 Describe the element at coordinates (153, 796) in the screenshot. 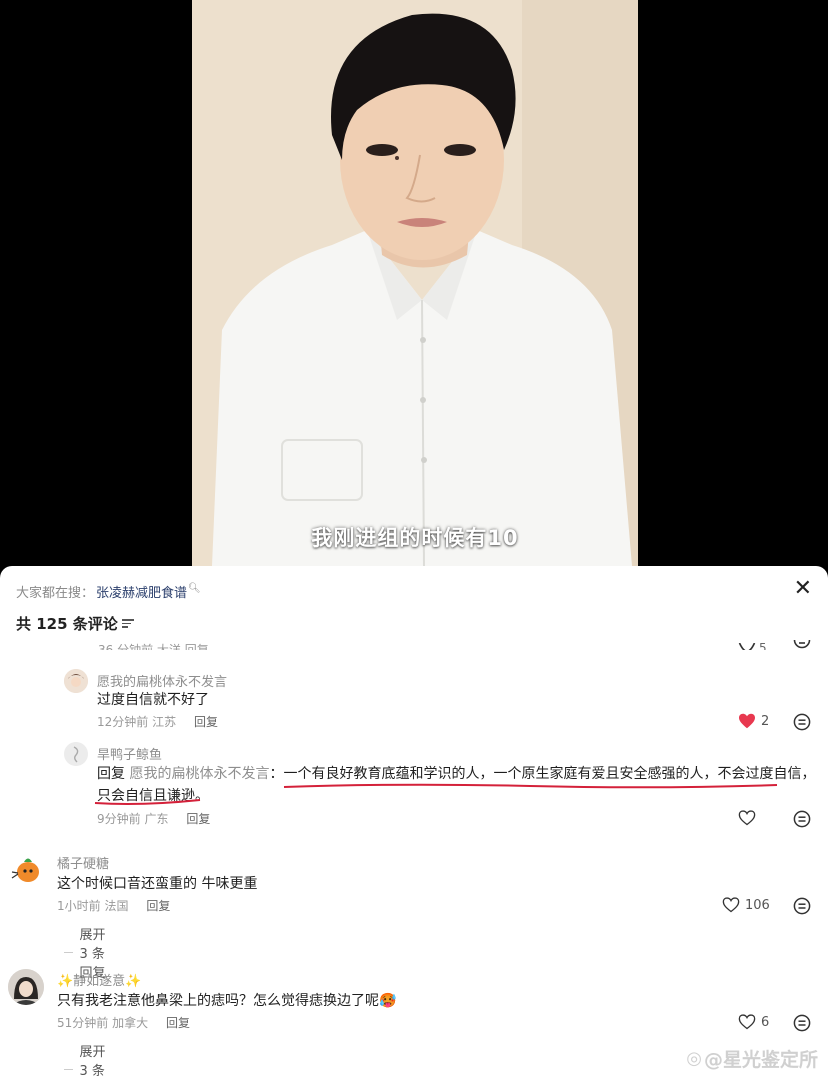

I see `comment-text-line-2: 只会自信且谦逊。` at that location.